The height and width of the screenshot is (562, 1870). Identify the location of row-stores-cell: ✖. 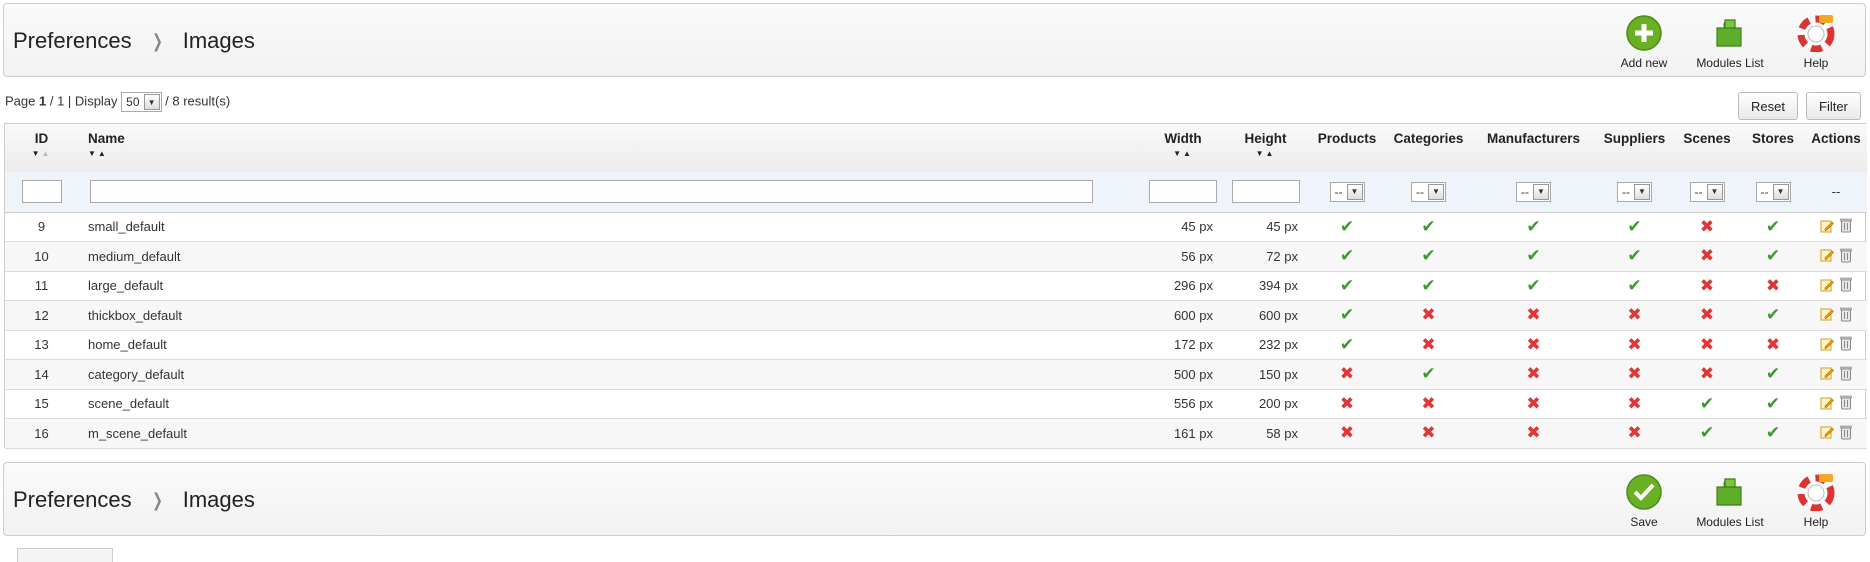
(1773, 345).